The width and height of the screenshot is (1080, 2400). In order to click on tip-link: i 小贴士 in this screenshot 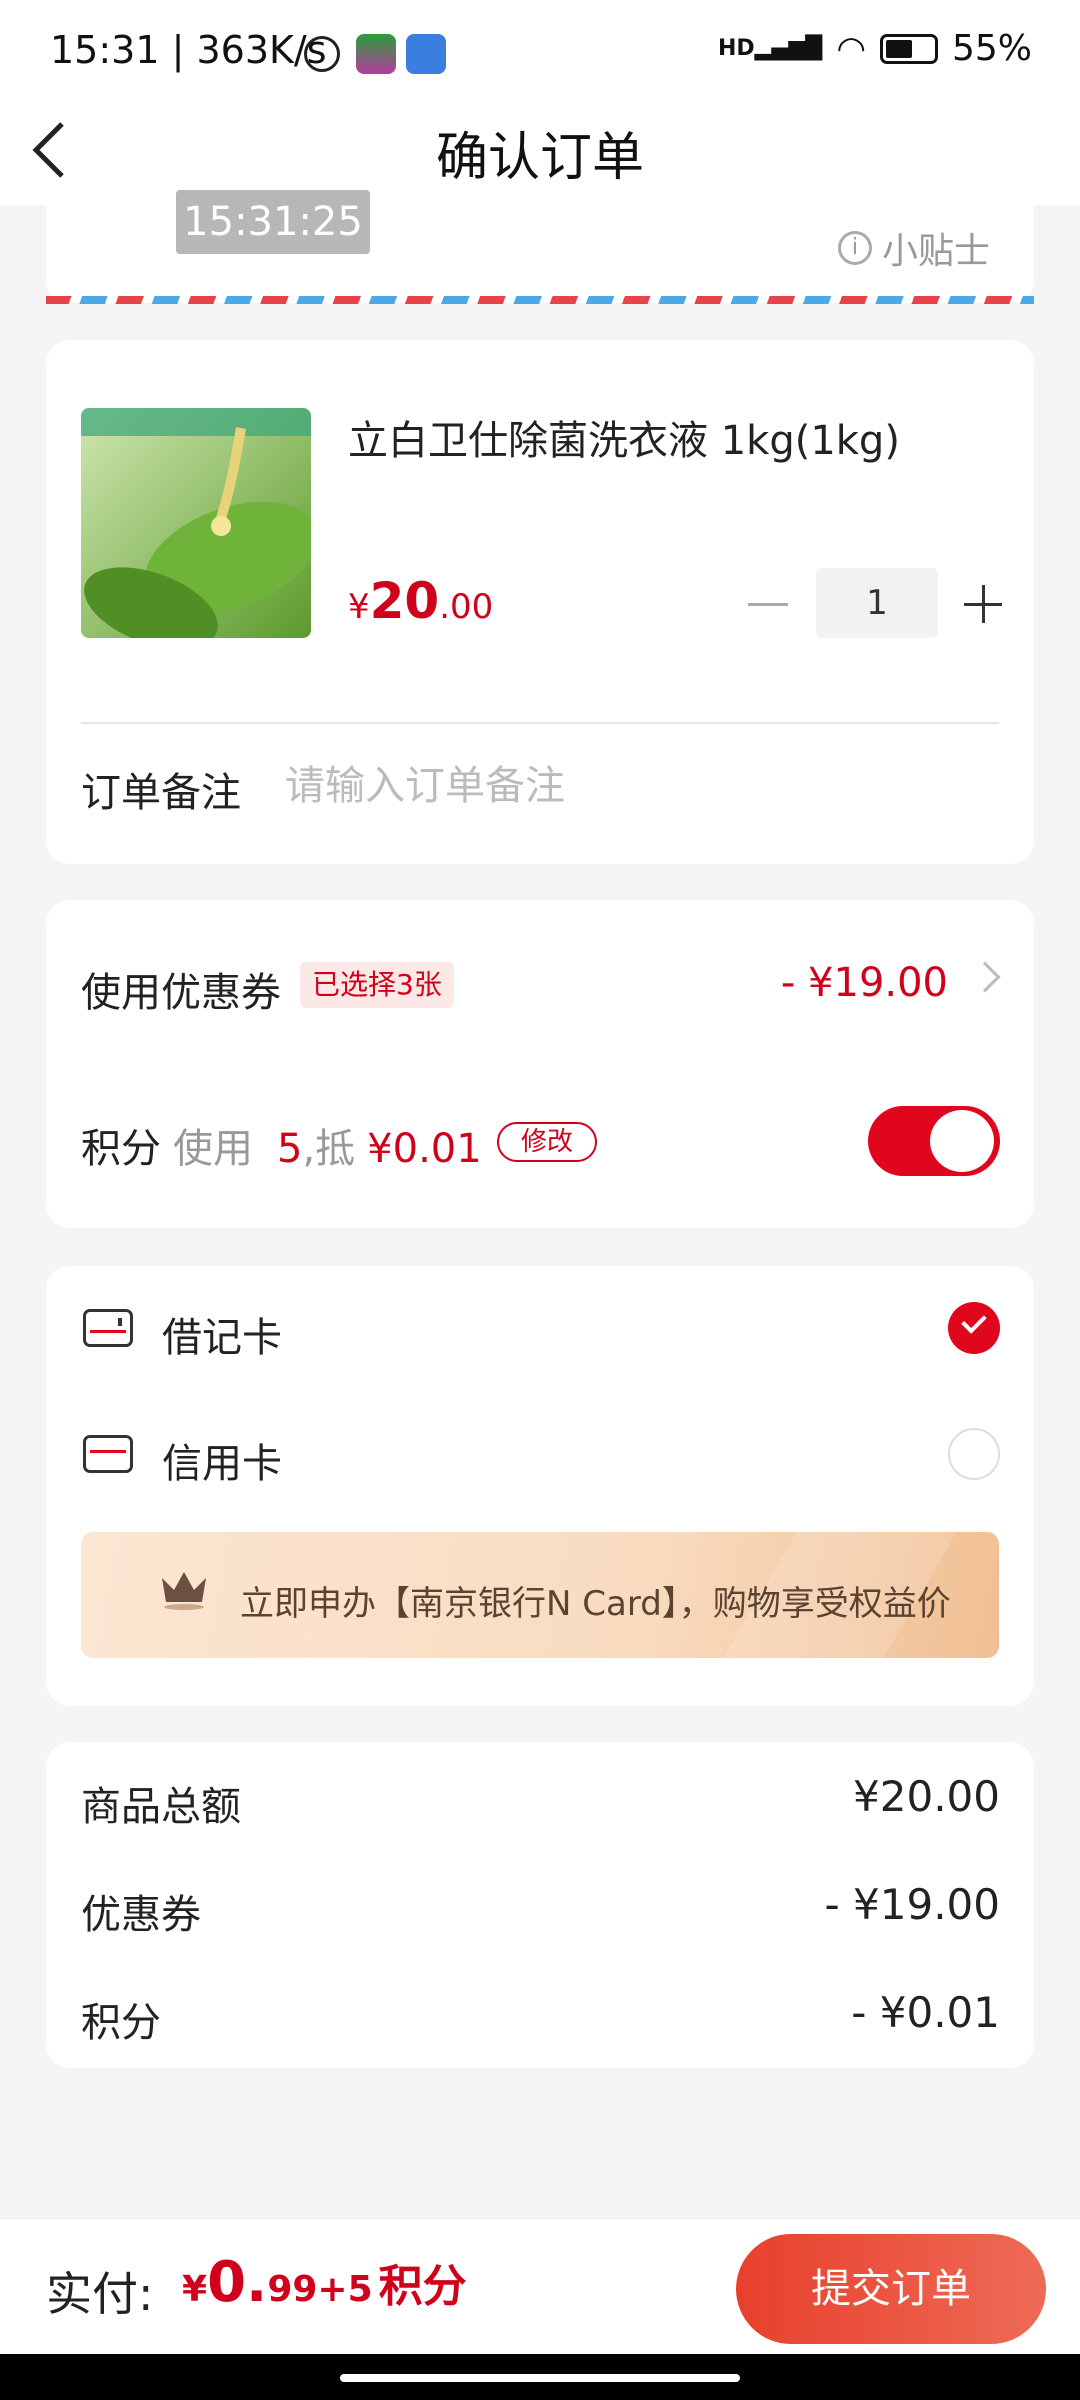, I will do `click(913, 248)`.